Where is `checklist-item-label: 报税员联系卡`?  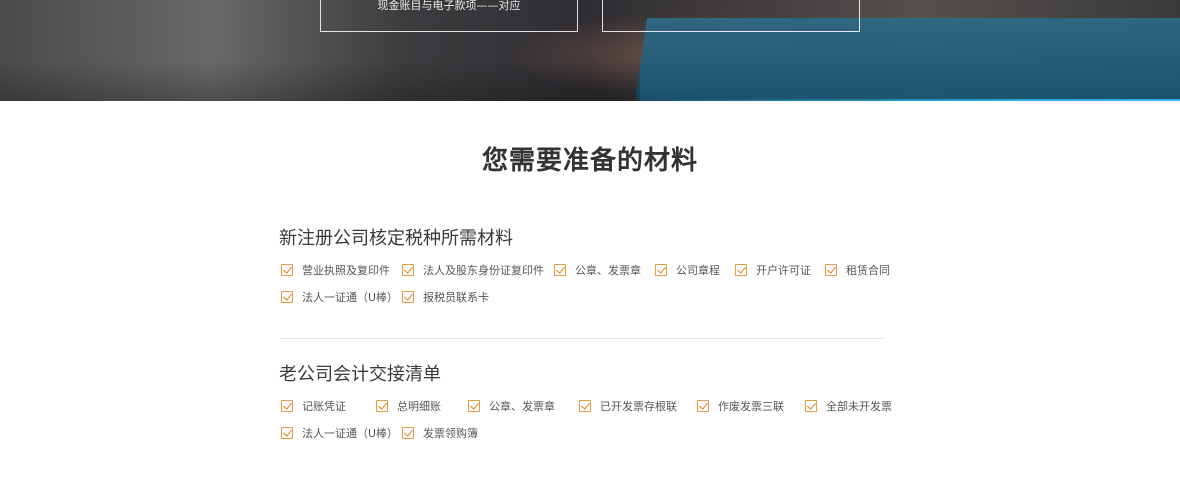
checklist-item-label: 报税员联系卡 is located at coordinates (456, 297).